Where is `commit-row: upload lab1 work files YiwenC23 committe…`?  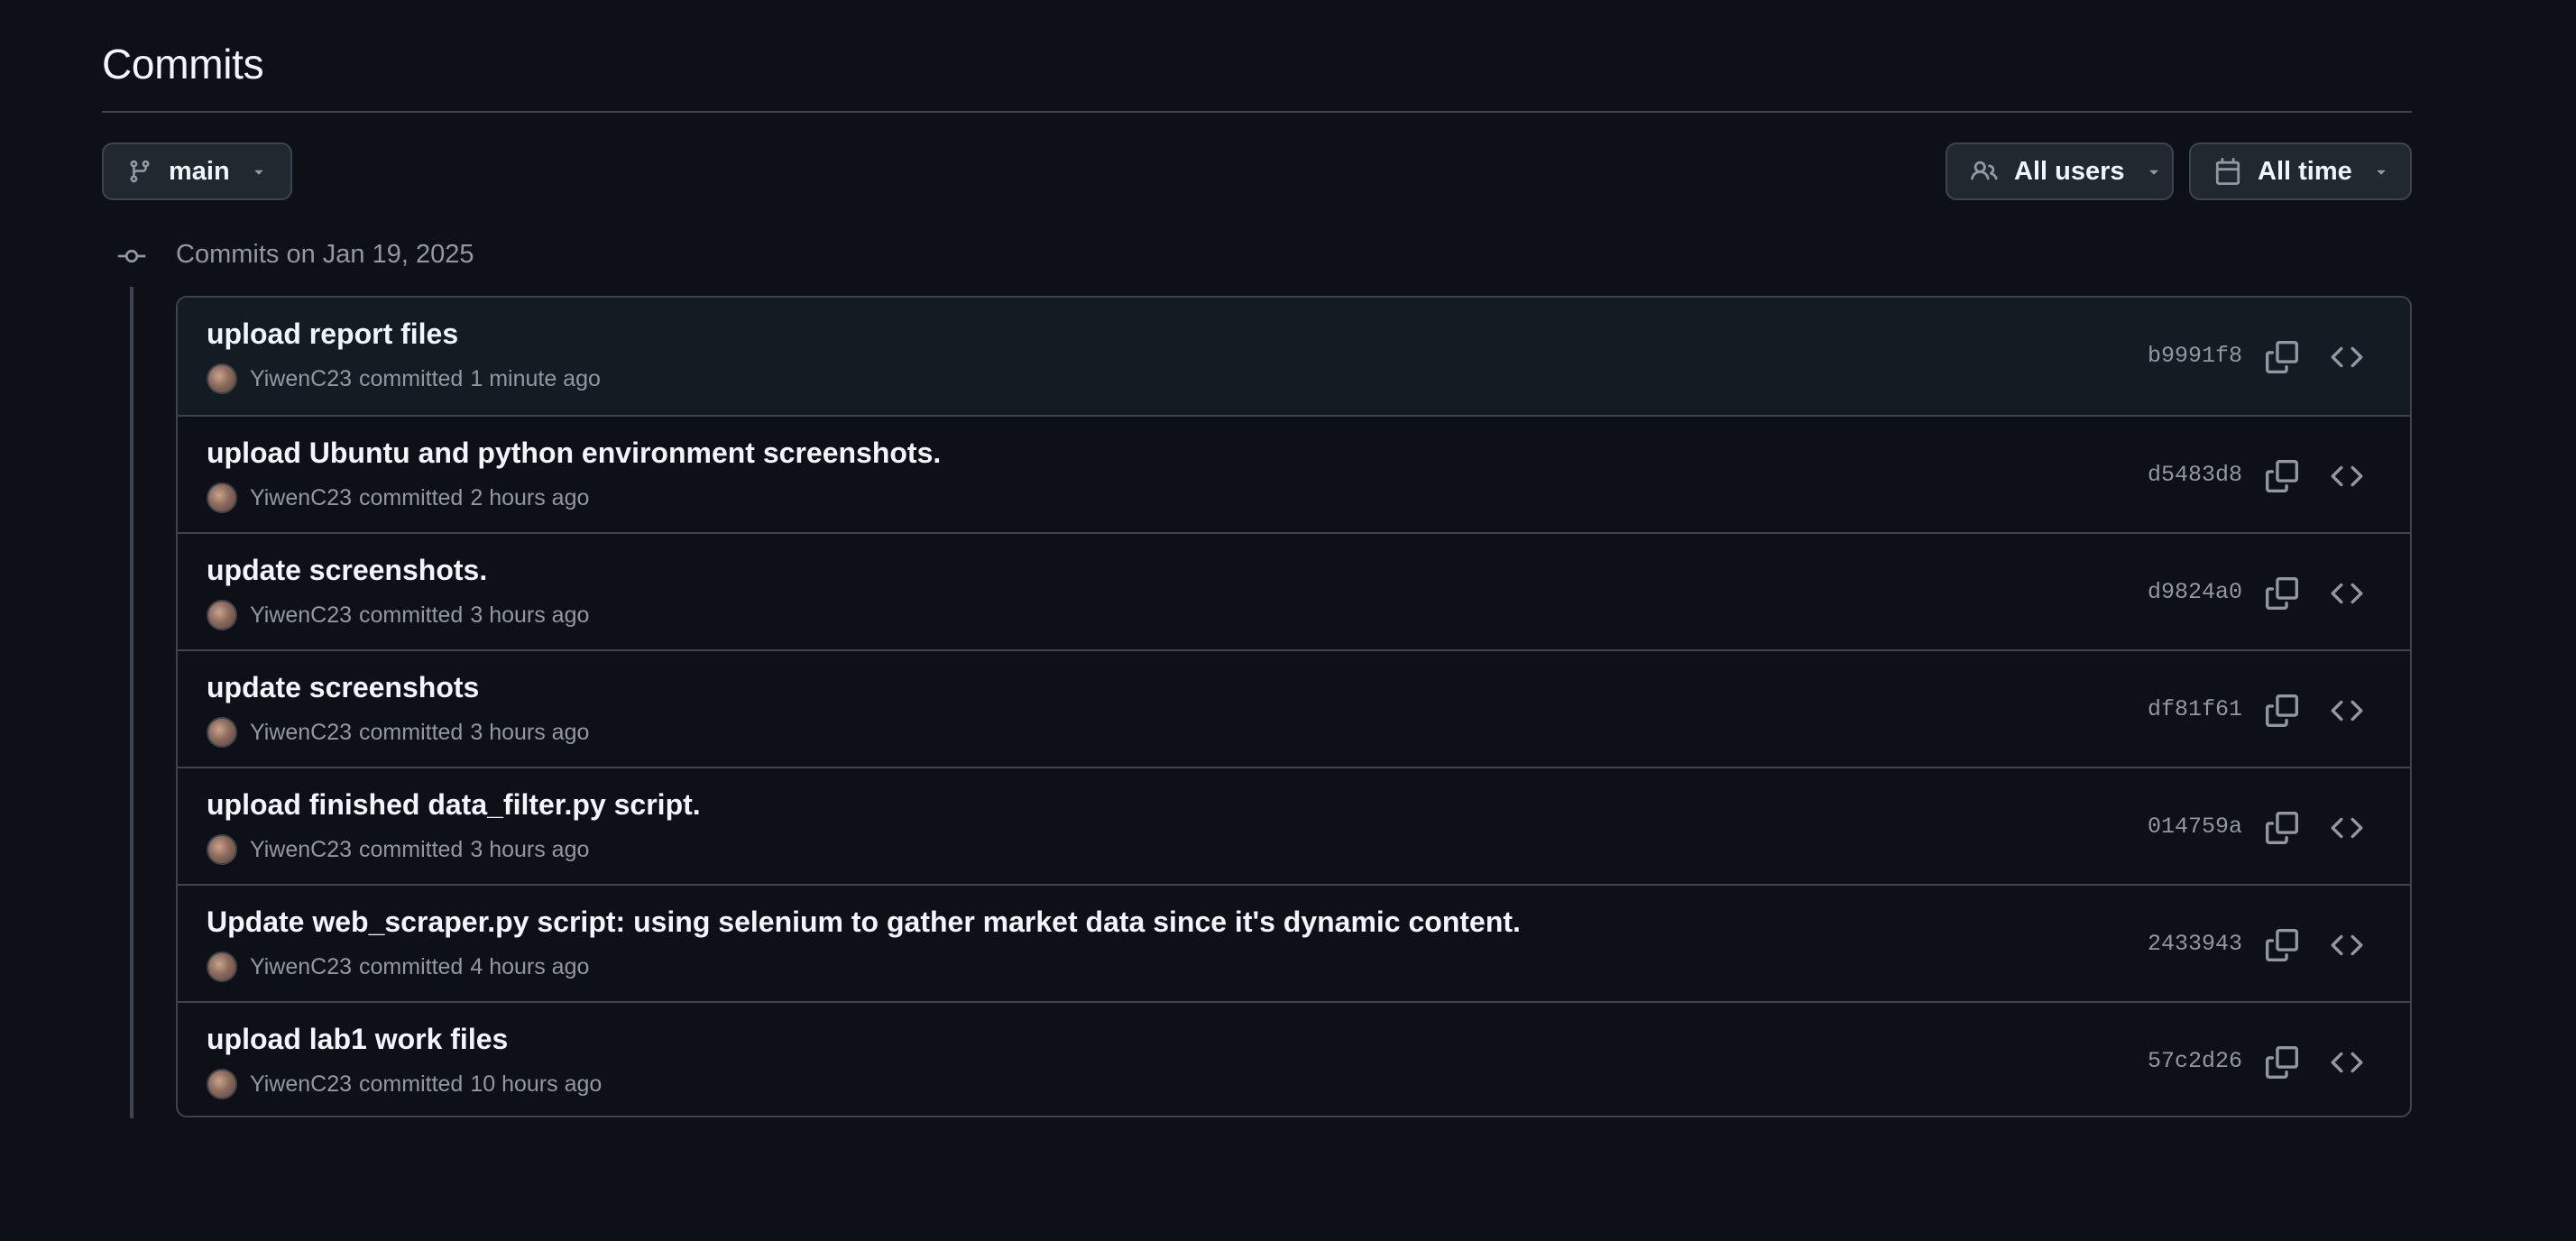 commit-row: upload lab1 work files YiwenC23 committe… is located at coordinates (1294, 1058).